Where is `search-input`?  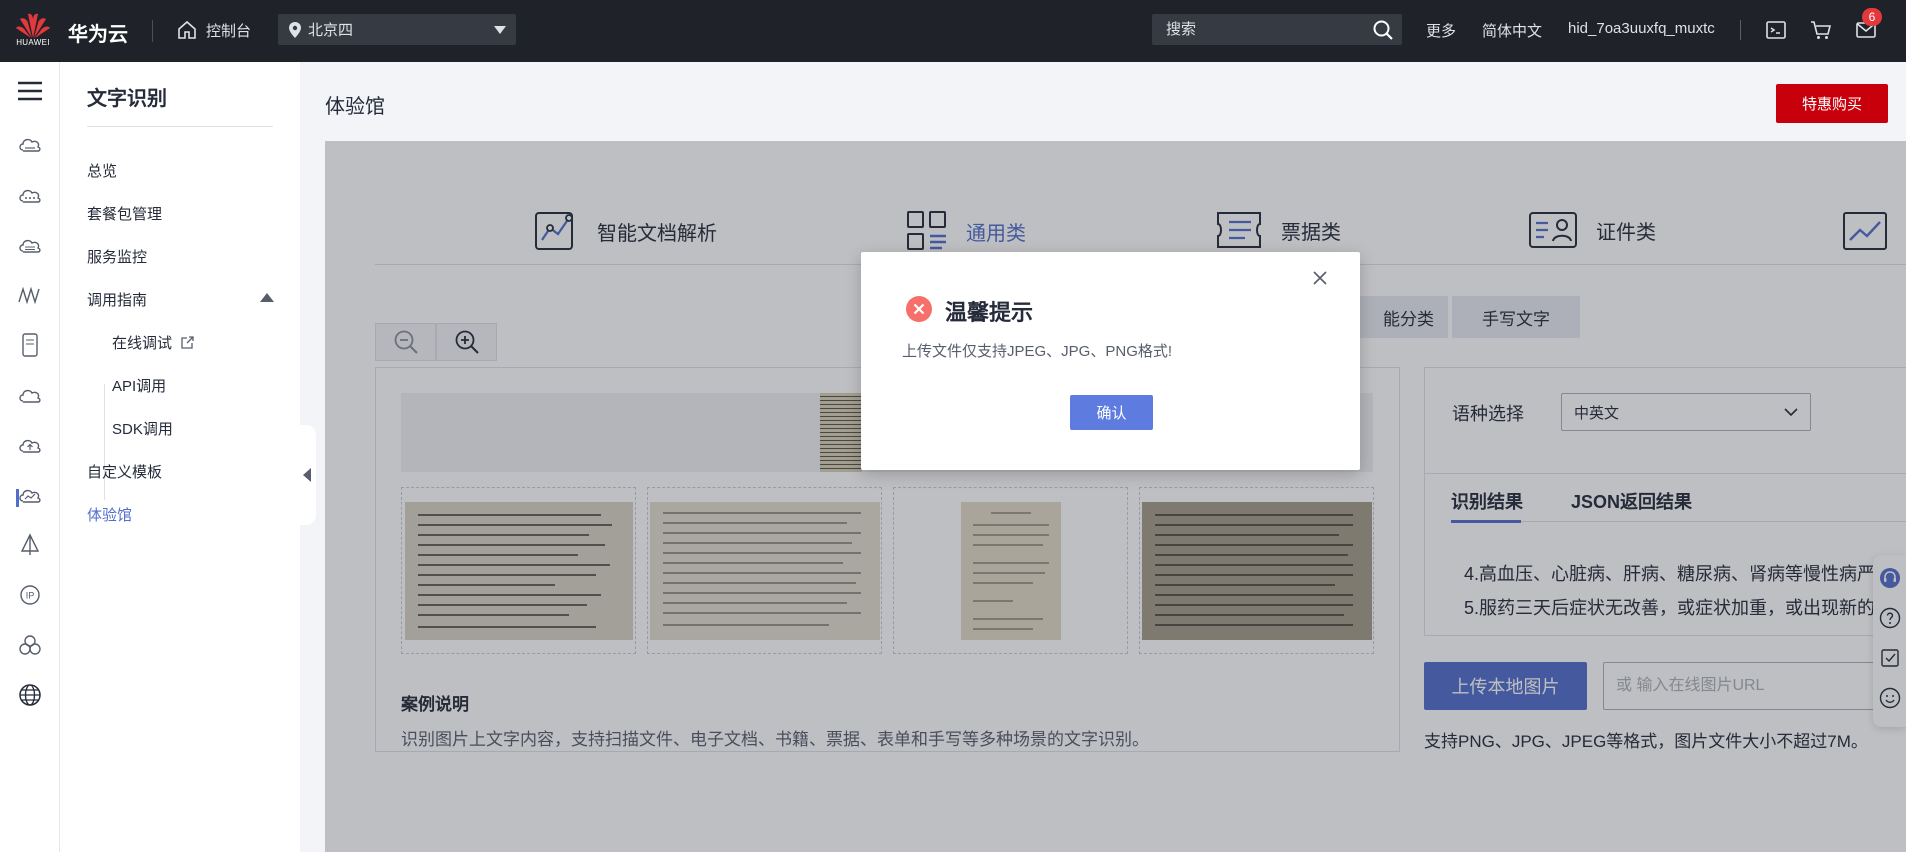 search-input is located at coordinates (1257, 29).